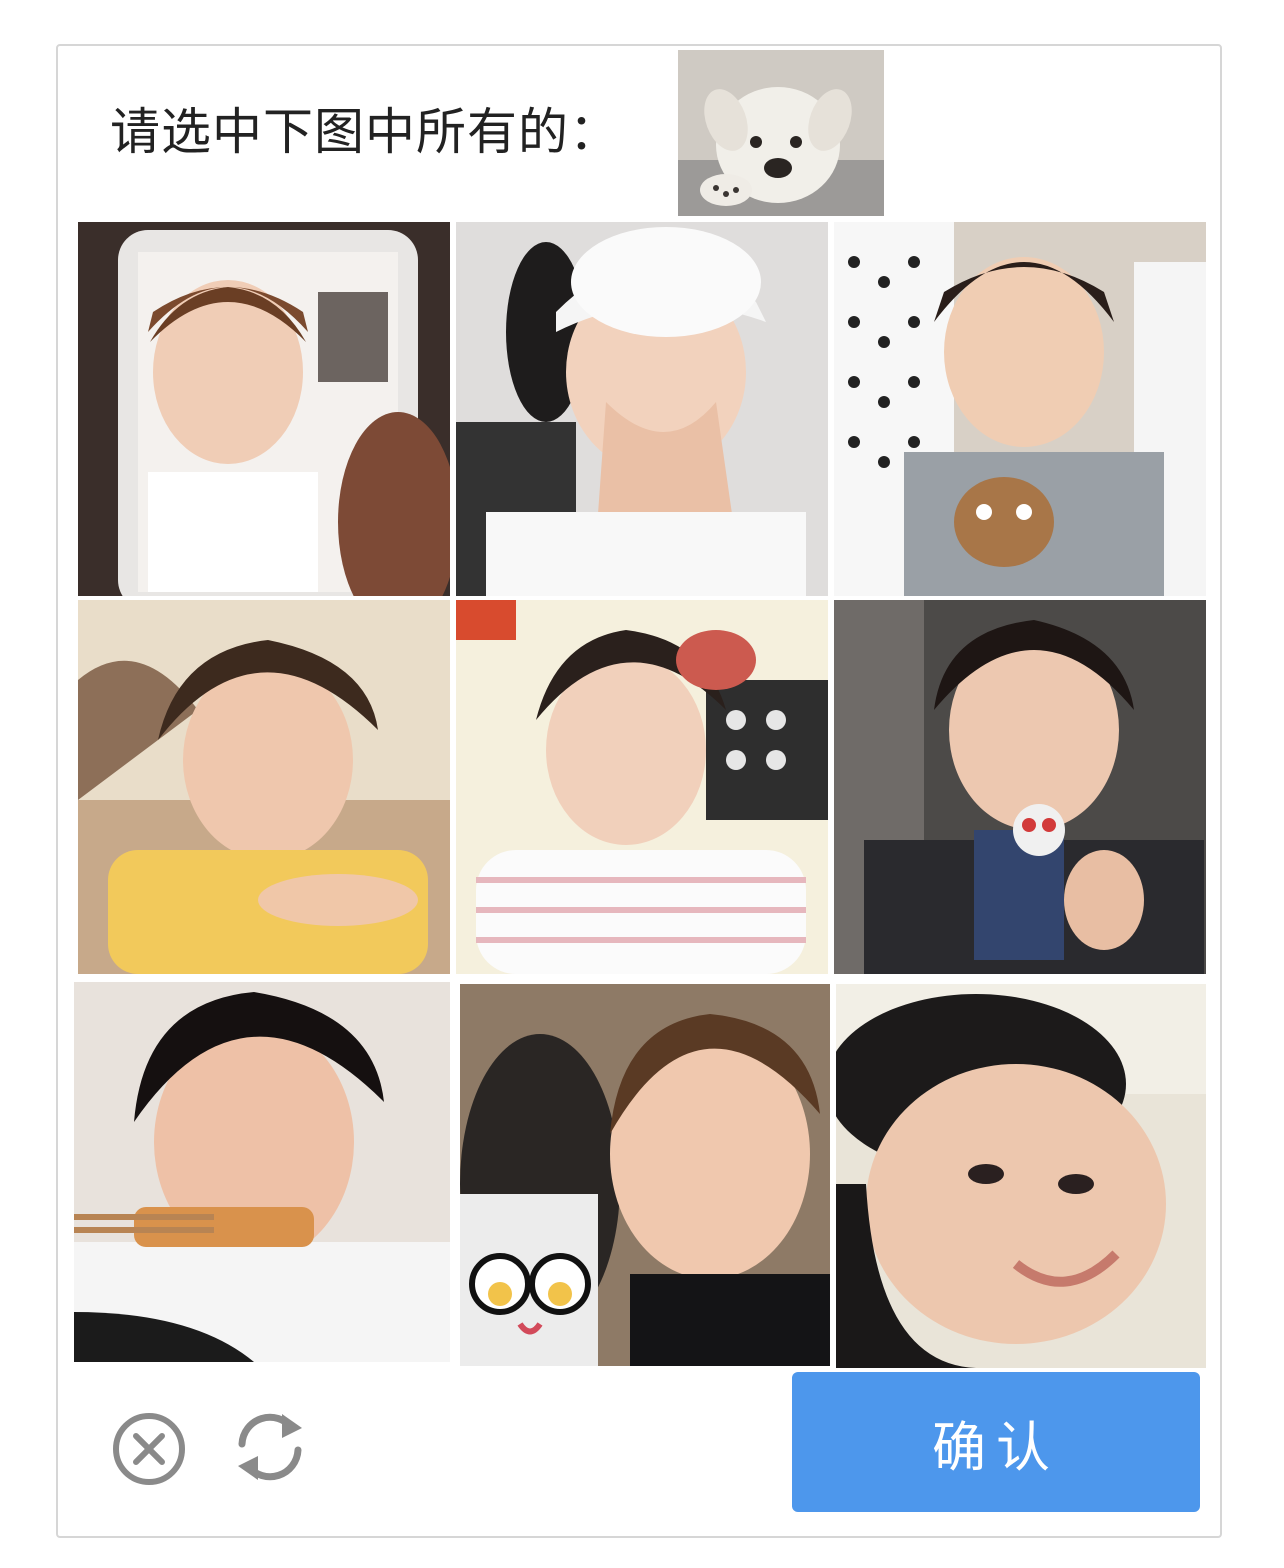 The height and width of the screenshot is (1568, 1284). What do you see at coordinates (149, 1449) in the screenshot?
I see `close-circle-icon` at bounding box center [149, 1449].